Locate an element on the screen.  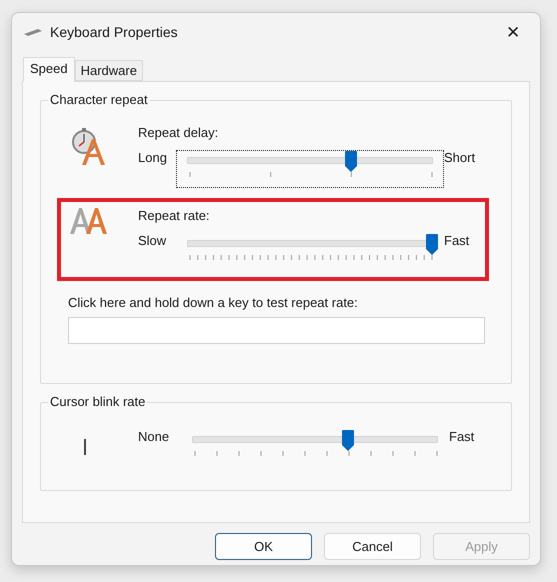
test-input-field is located at coordinates (276, 330).